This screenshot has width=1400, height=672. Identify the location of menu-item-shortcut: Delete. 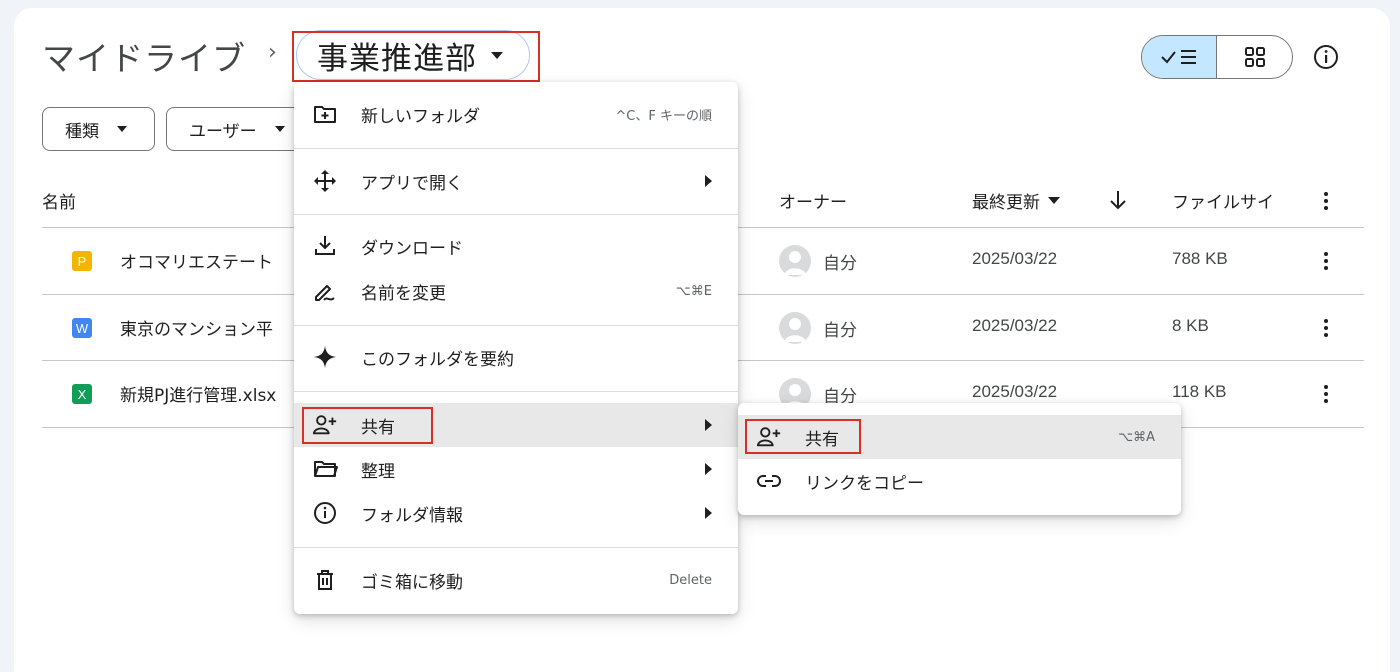
(690, 580).